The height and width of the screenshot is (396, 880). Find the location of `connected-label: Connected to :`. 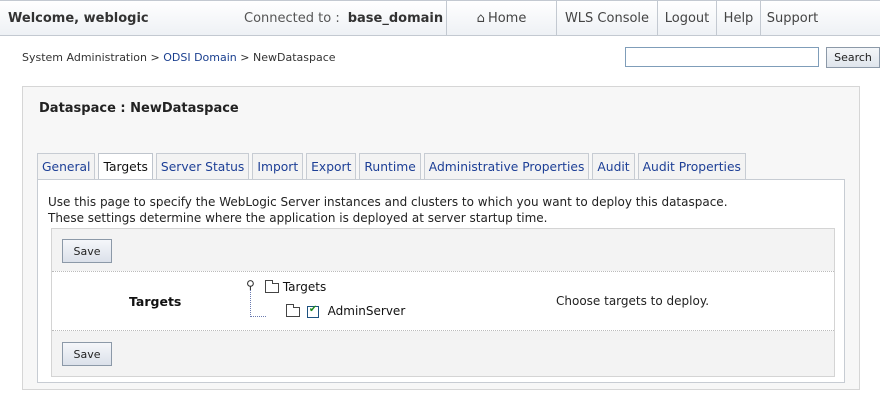

connected-label: Connected to : is located at coordinates (292, 18).